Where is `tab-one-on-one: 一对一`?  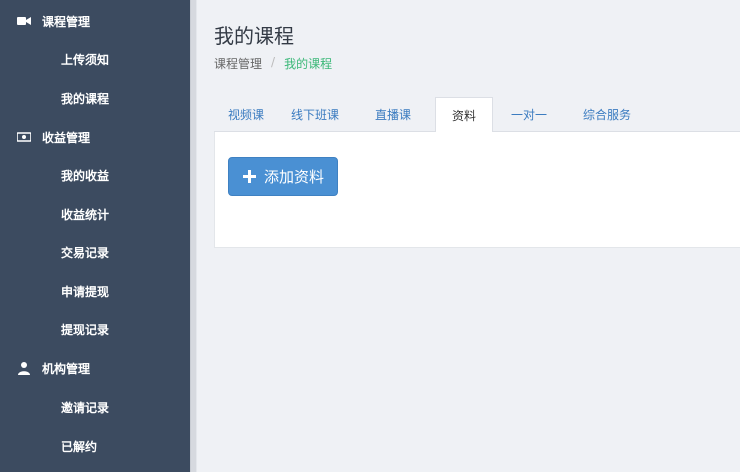
tab-one-on-one: 一对一 is located at coordinates (529, 114).